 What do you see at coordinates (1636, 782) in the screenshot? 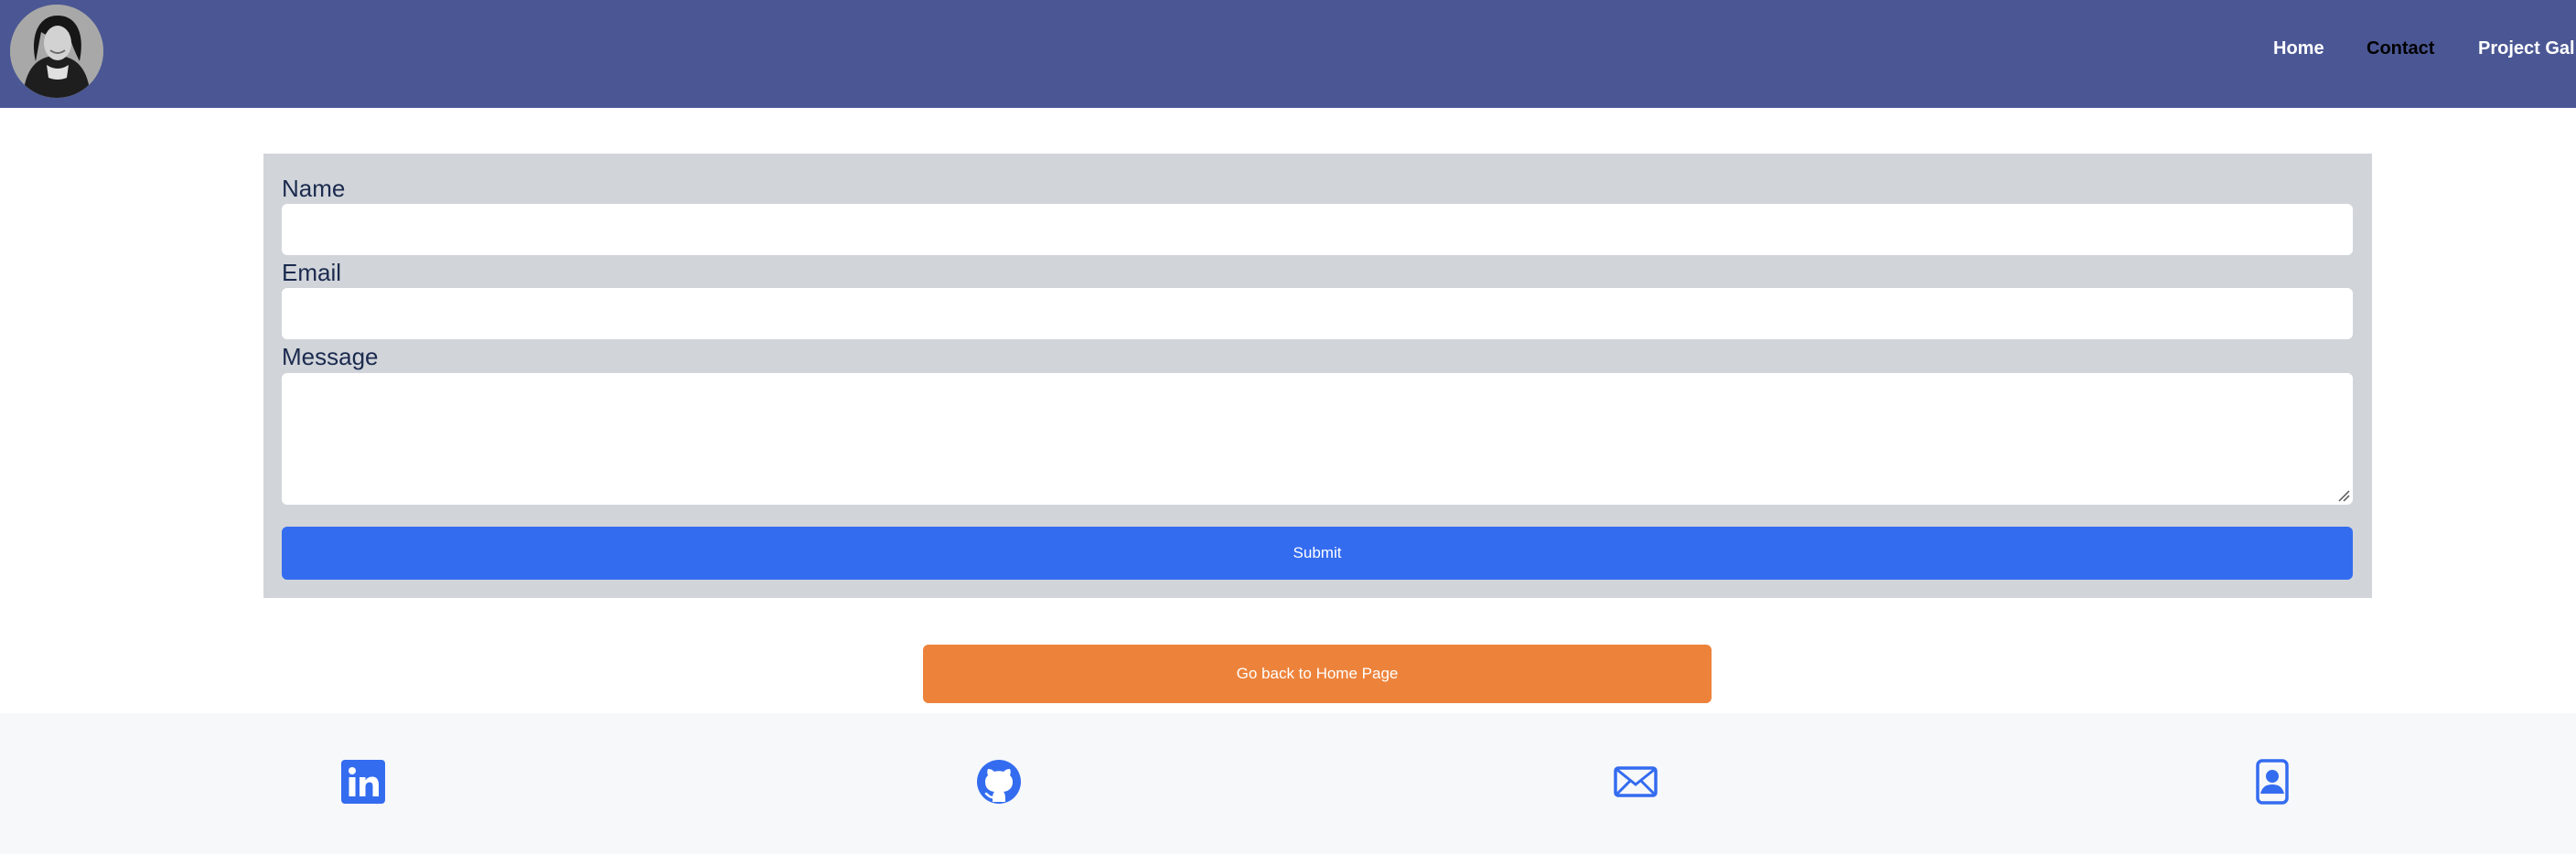
I see `mail-icon` at bounding box center [1636, 782].